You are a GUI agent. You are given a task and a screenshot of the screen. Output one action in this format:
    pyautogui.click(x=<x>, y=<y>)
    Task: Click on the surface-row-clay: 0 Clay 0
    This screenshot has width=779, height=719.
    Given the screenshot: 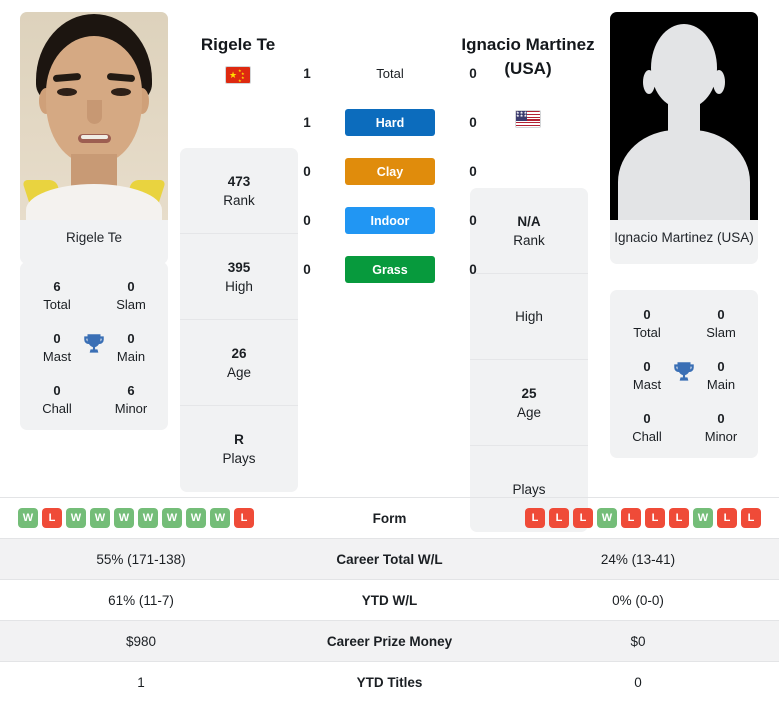 What is the action you would take?
    pyautogui.click(x=390, y=171)
    